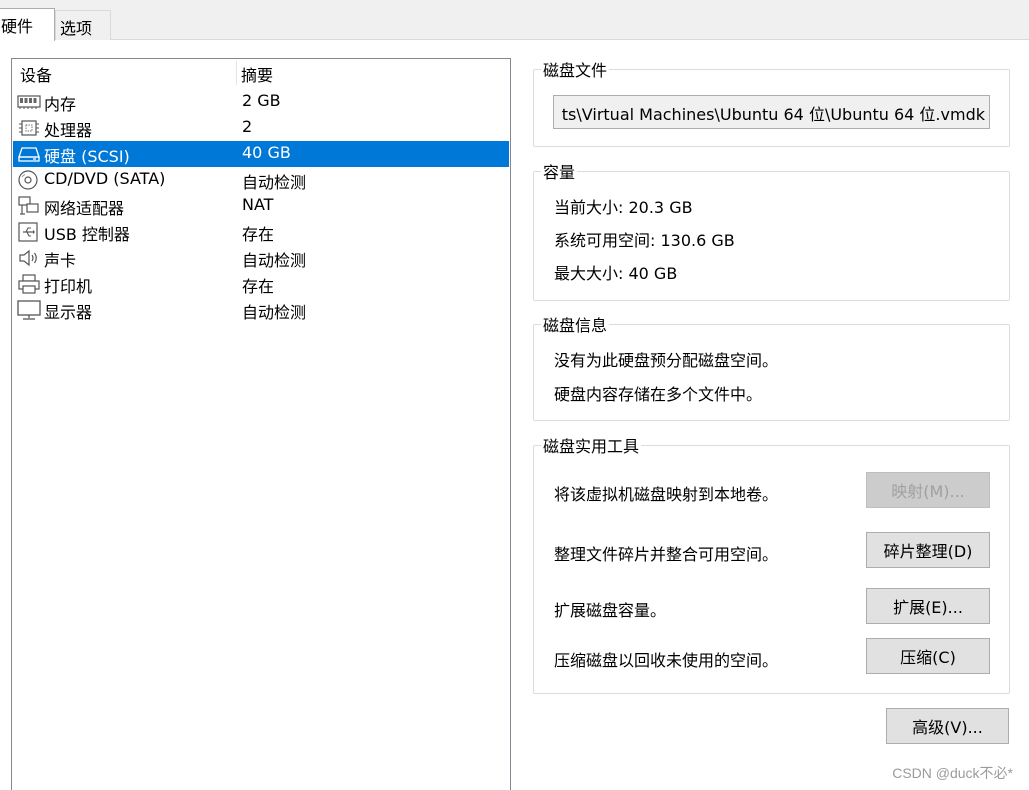 The image size is (1029, 790). I want to click on device-name: 内存, so click(60, 104).